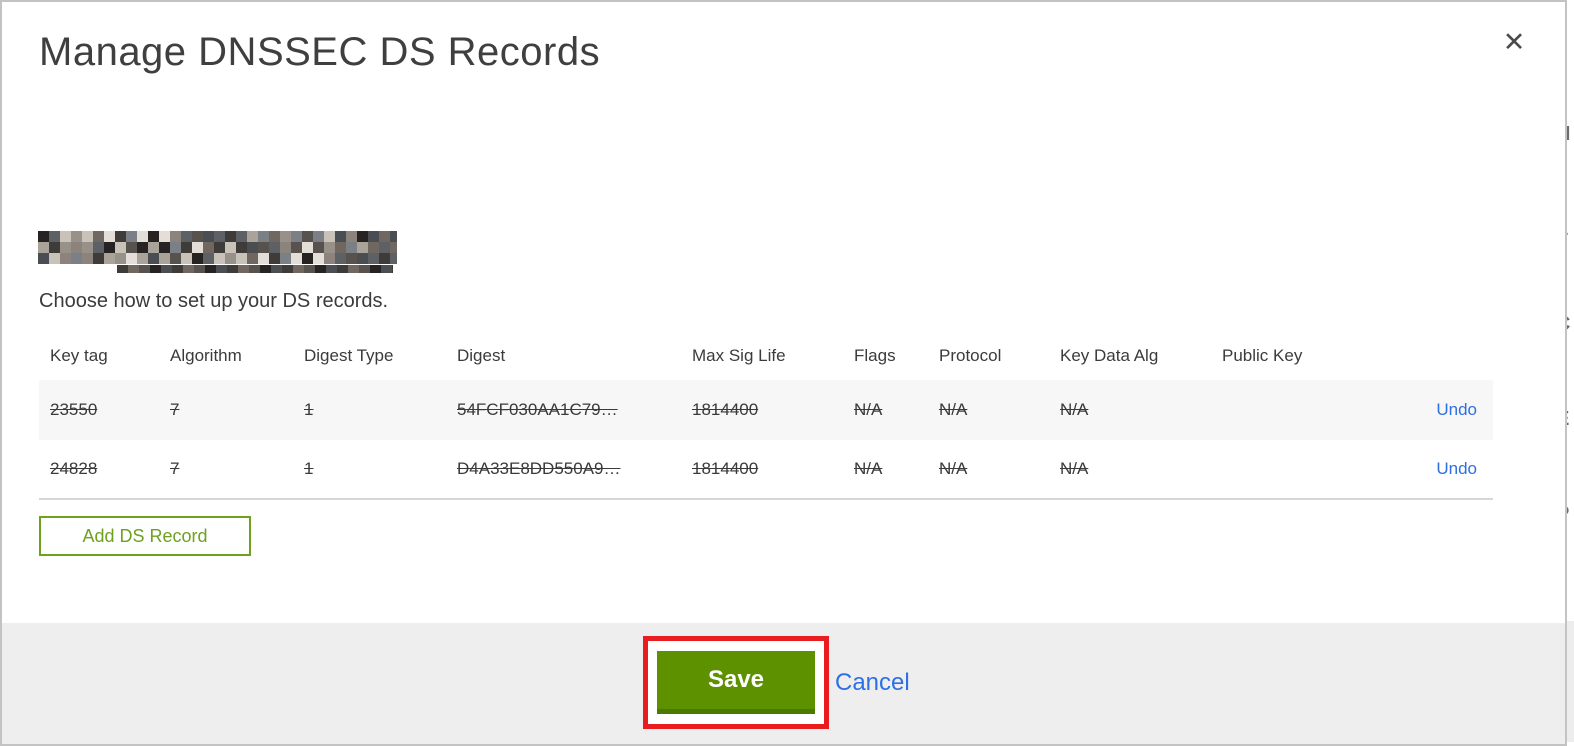 The height and width of the screenshot is (746, 1574). I want to click on header-algorithm: Algorithm, so click(206, 355).